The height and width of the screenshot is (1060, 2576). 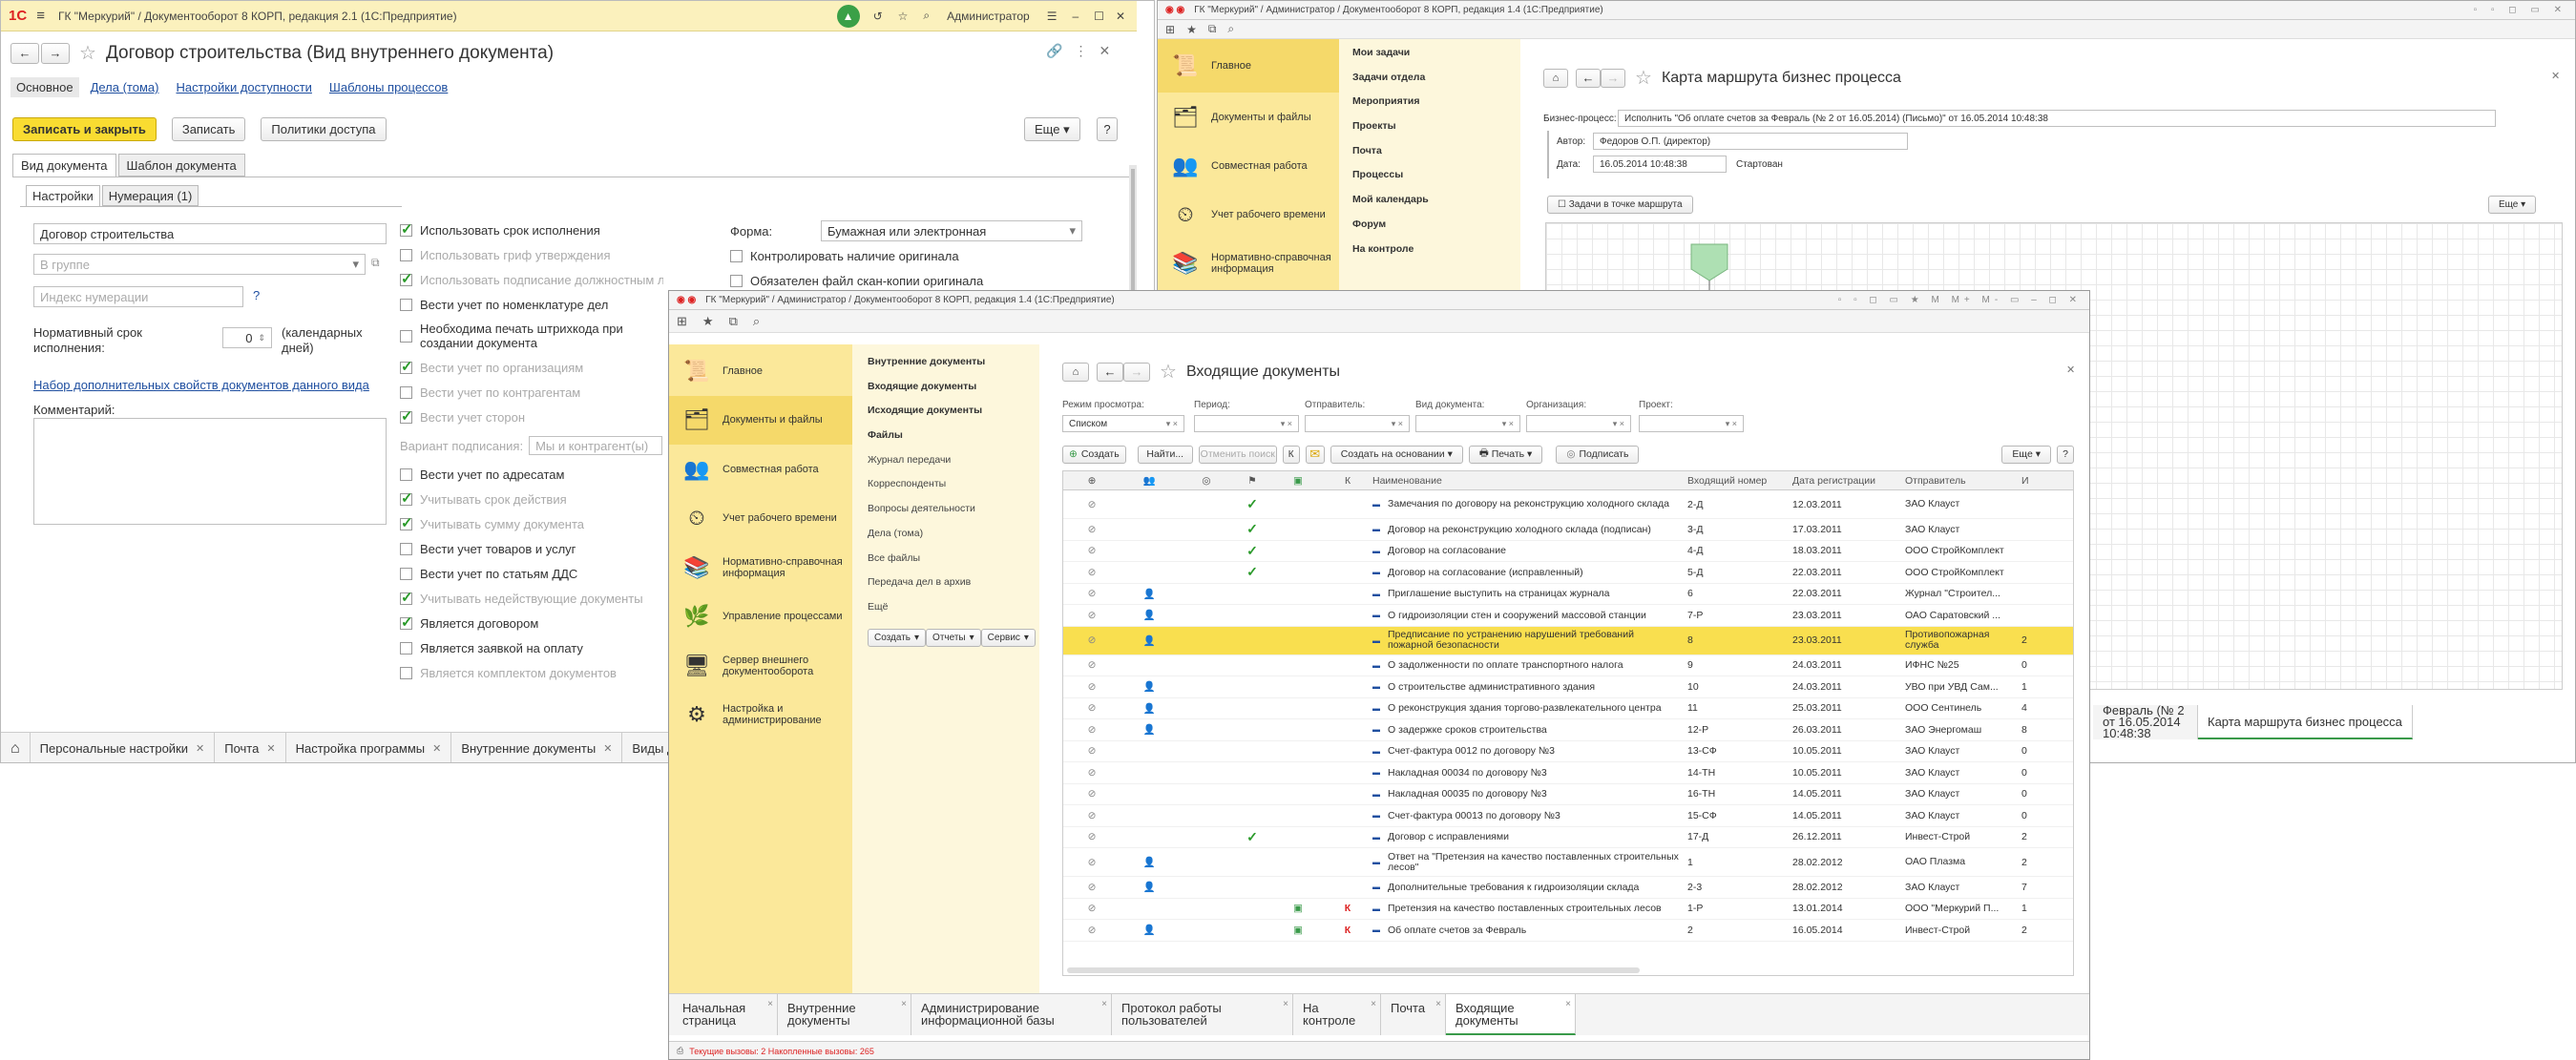 I want to click on history-icon: ⧉, so click(x=733, y=321).